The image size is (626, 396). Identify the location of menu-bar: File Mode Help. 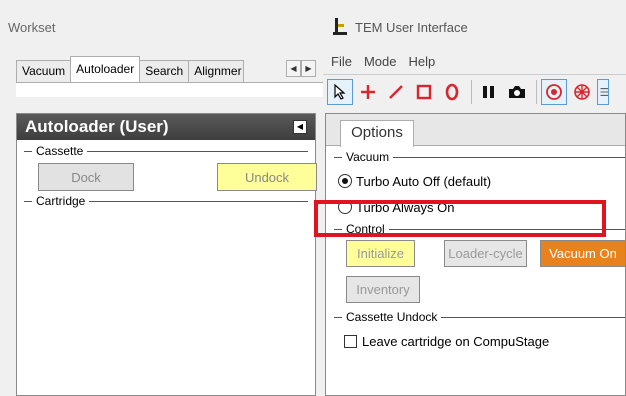
(389, 61).